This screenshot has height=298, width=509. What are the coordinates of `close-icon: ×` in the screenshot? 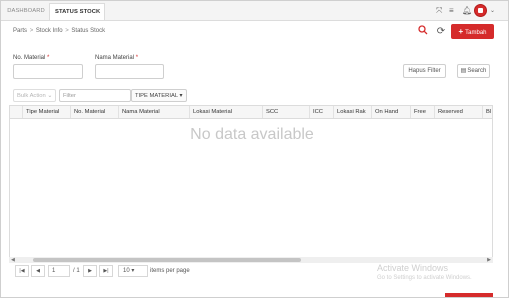 It's located at (98, 12).